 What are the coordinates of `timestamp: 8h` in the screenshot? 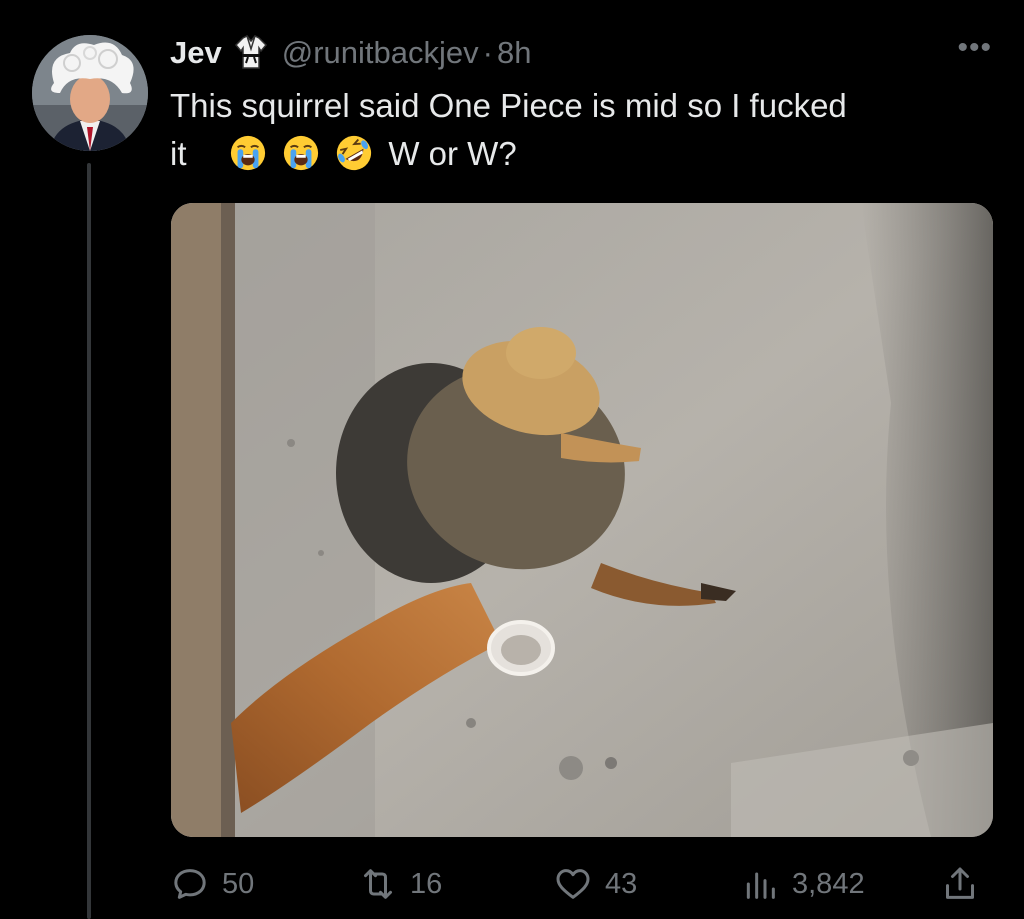 It's located at (514, 53).